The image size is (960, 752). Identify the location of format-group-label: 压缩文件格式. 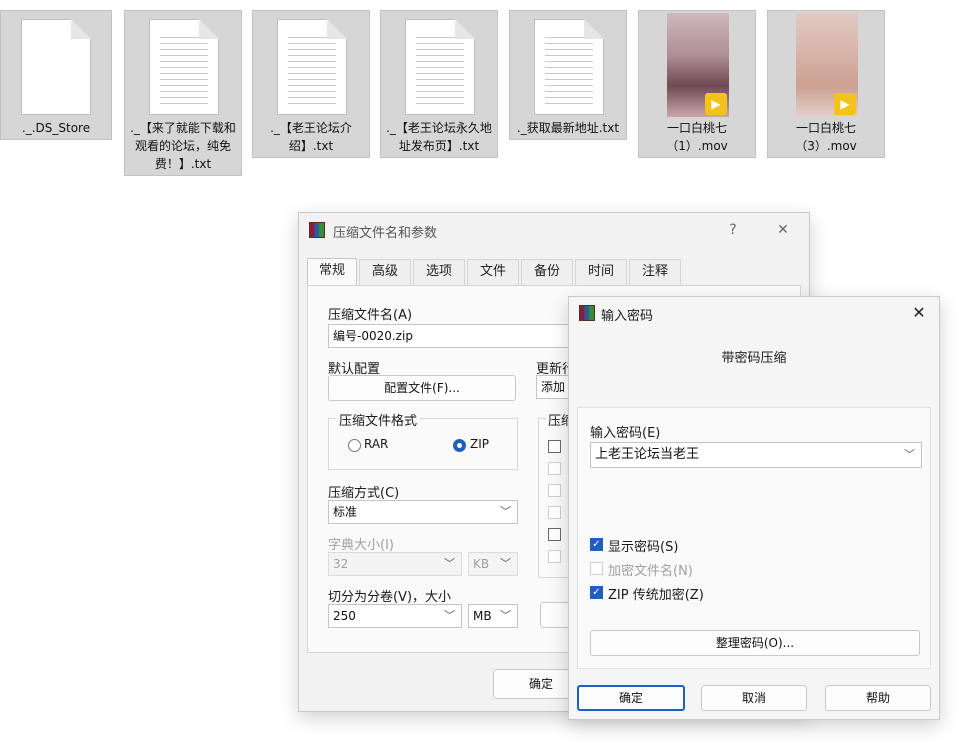
(378, 419).